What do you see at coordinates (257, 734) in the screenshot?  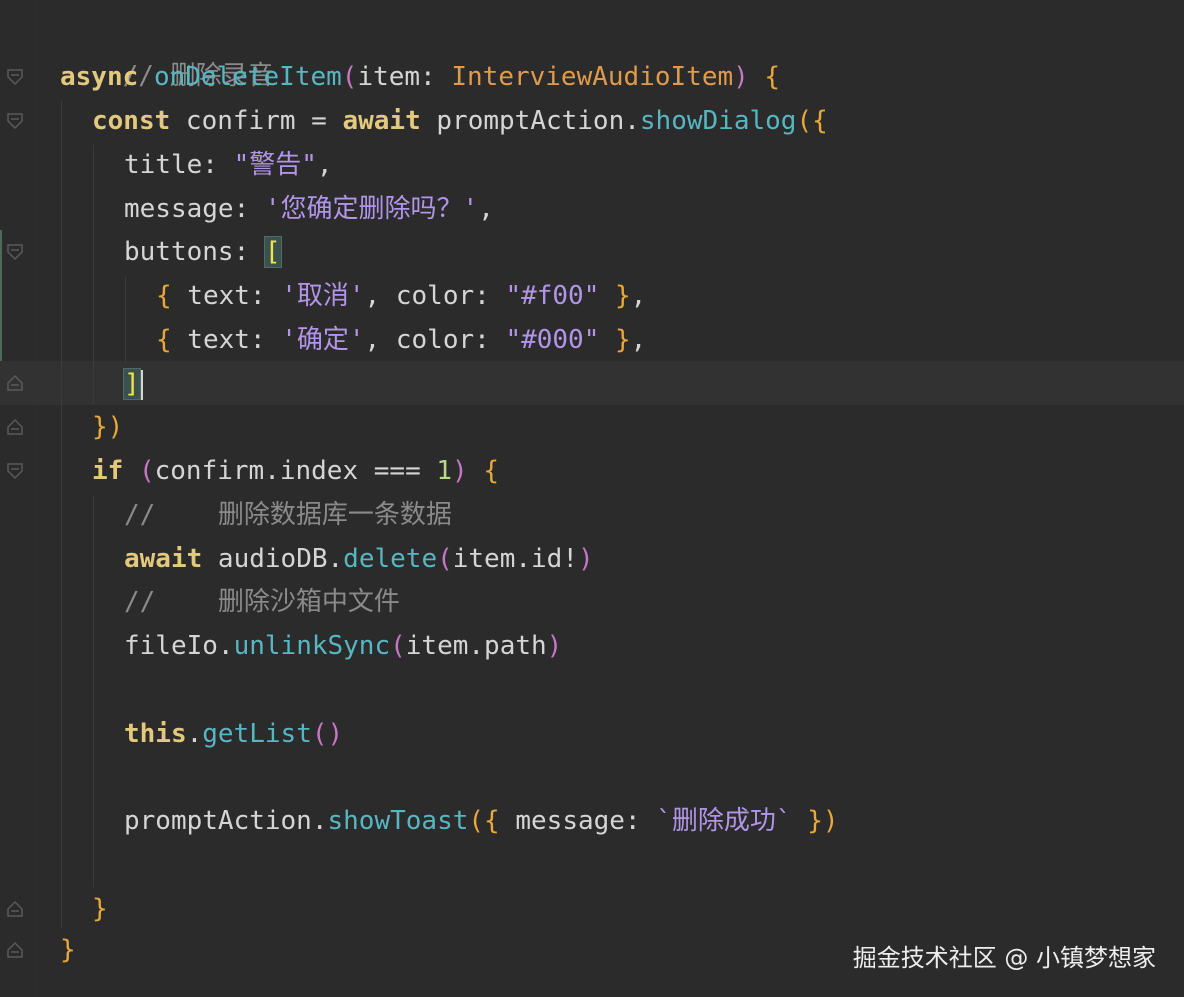 I see `method-name: getList` at bounding box center [257, 734].